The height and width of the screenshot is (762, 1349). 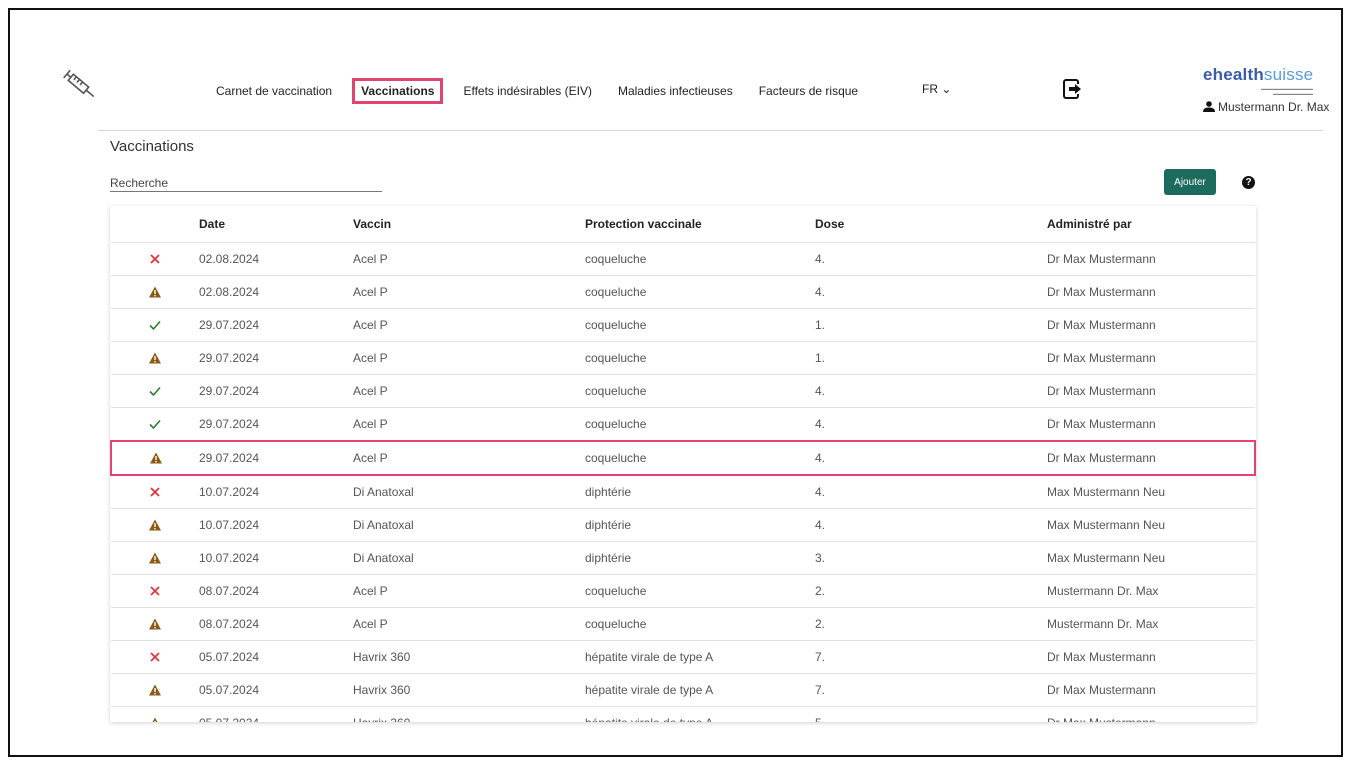 What do you see at coordinates (1288, 74) in the screenshot?
I see `brand-secondary: suisse` at bounding box center [1288, 74].